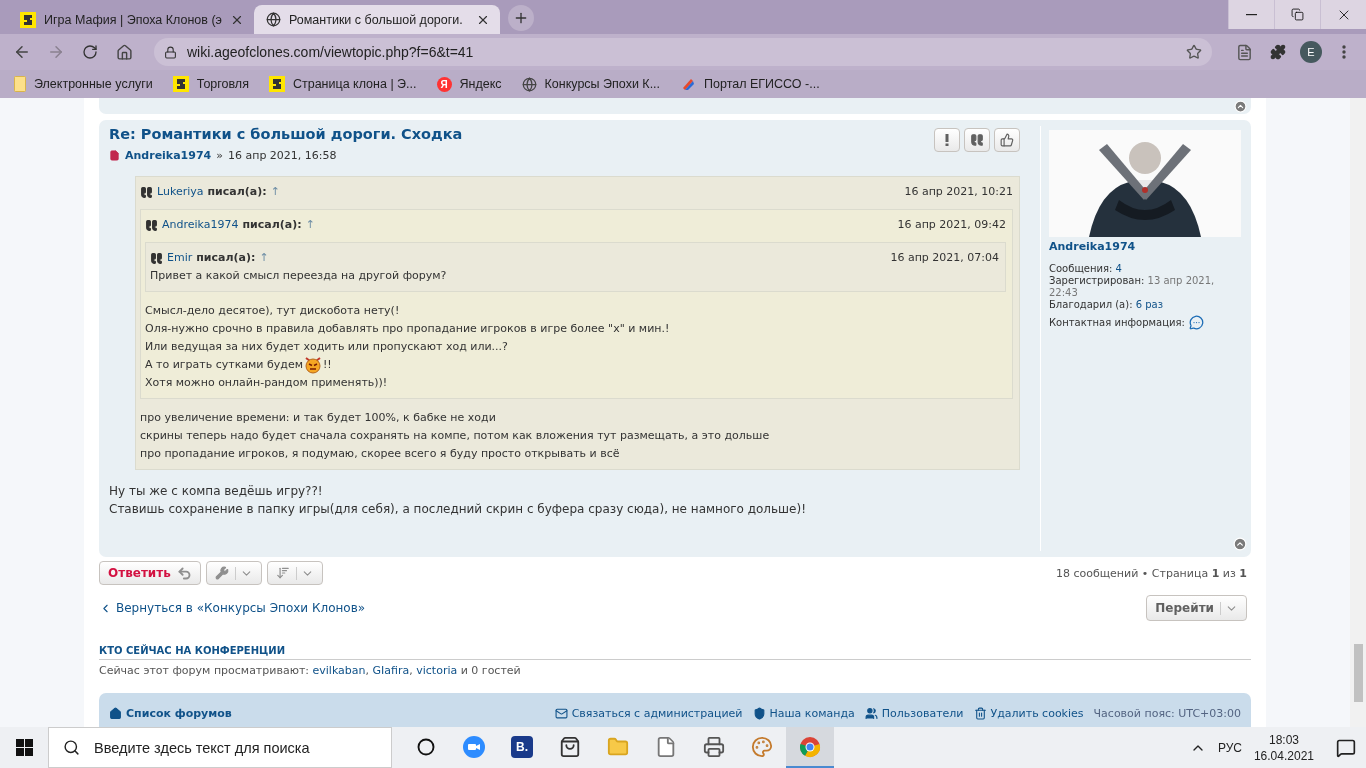 Image resolution: width=1366 pixels, height=768 pixels. What do you see at coordinates (1132, 287) in the screenshot?
I see `stat-text: Зарегистрирован: 13 апр 2021, 22:43` at bounding box center [1132, 287].